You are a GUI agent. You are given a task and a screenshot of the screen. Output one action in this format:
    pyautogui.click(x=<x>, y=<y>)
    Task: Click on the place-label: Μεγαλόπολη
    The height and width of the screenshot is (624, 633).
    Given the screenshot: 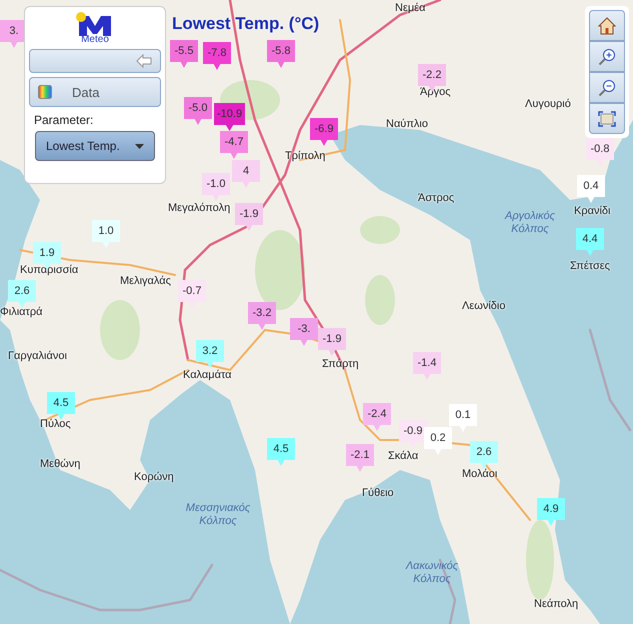 What is the action you would take?
    pyautogui.click(x=199, y=208)
    